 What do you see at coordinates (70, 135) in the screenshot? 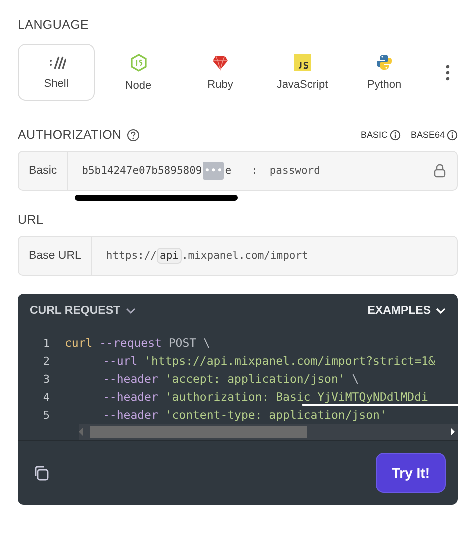
I see `section-heading: AUTHORIZATION` at bounding box center [70, 135].